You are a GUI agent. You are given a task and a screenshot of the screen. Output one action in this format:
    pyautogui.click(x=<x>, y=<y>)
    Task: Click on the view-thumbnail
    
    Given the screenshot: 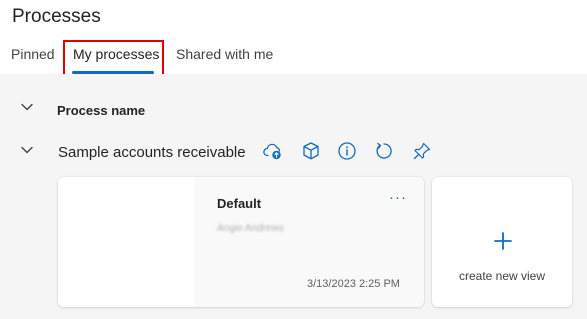 What is the action you would take?
    pyautogui.click(x=126, y=242)
    